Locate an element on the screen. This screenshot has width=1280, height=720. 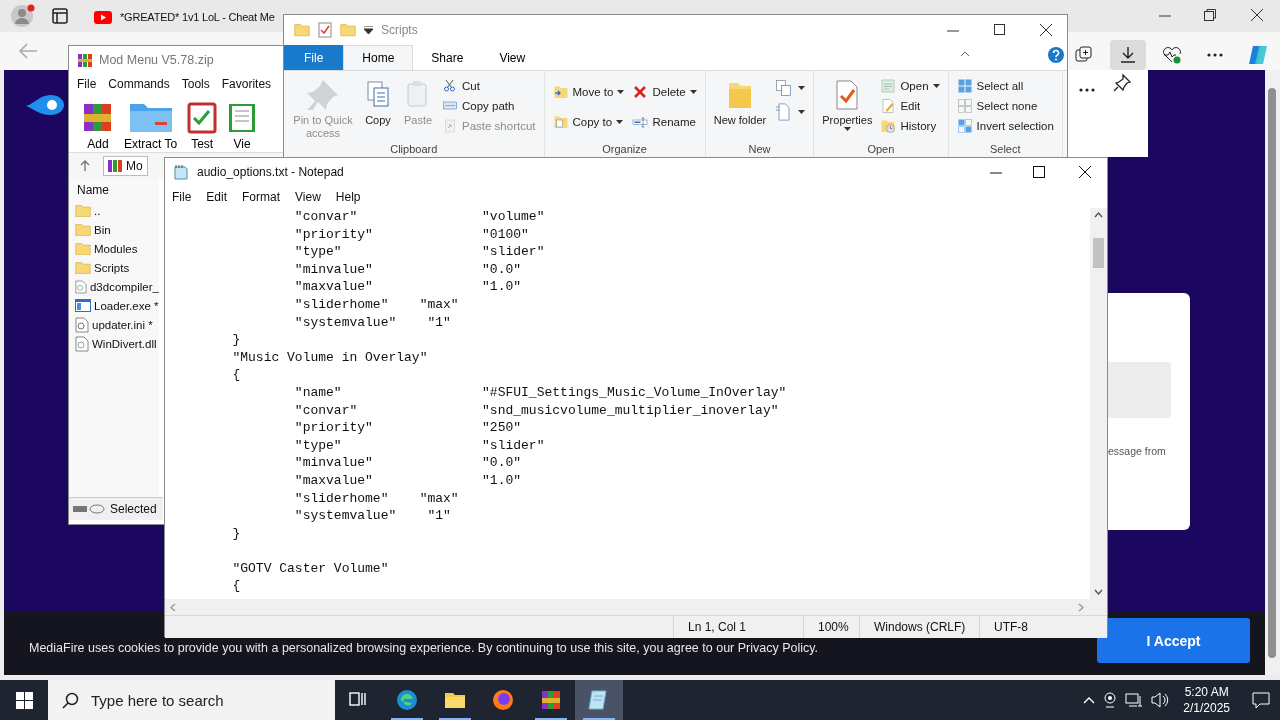
group-label: New is located at coordinates (759, 150).